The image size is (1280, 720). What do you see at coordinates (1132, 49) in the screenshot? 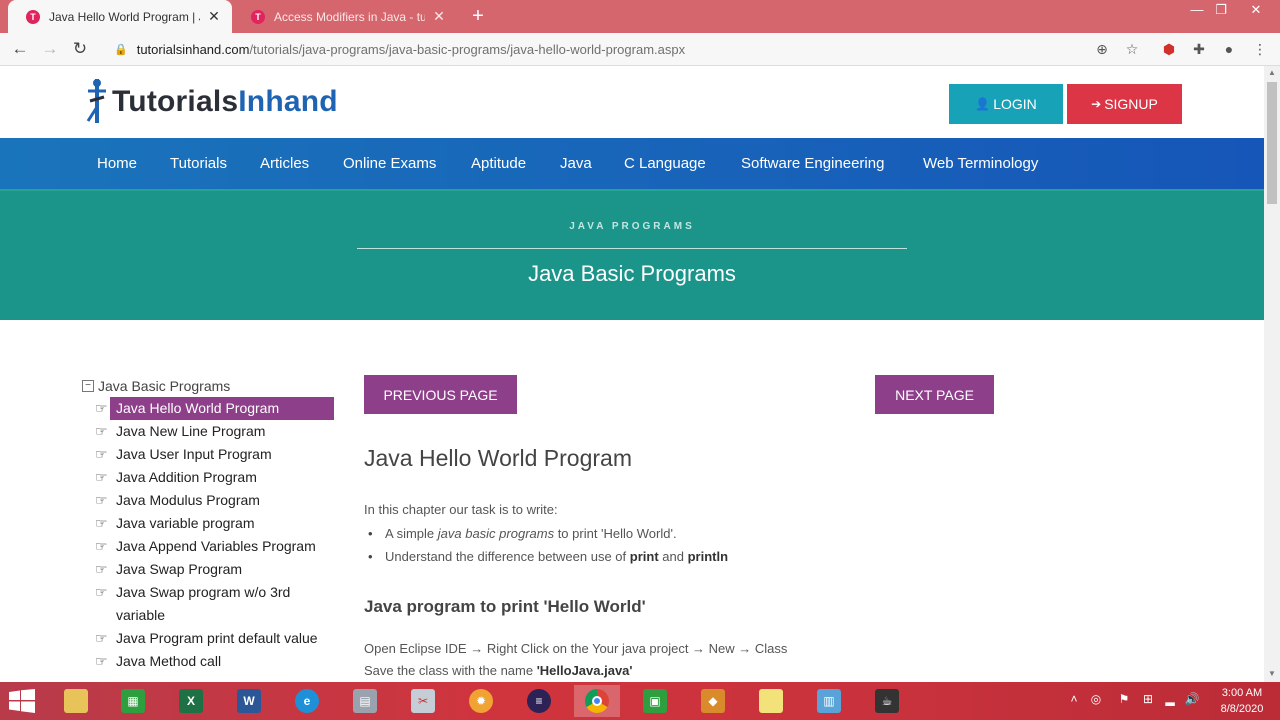
I see `bookmark-star-icon: ☆` at bounding box center [1132, 49].